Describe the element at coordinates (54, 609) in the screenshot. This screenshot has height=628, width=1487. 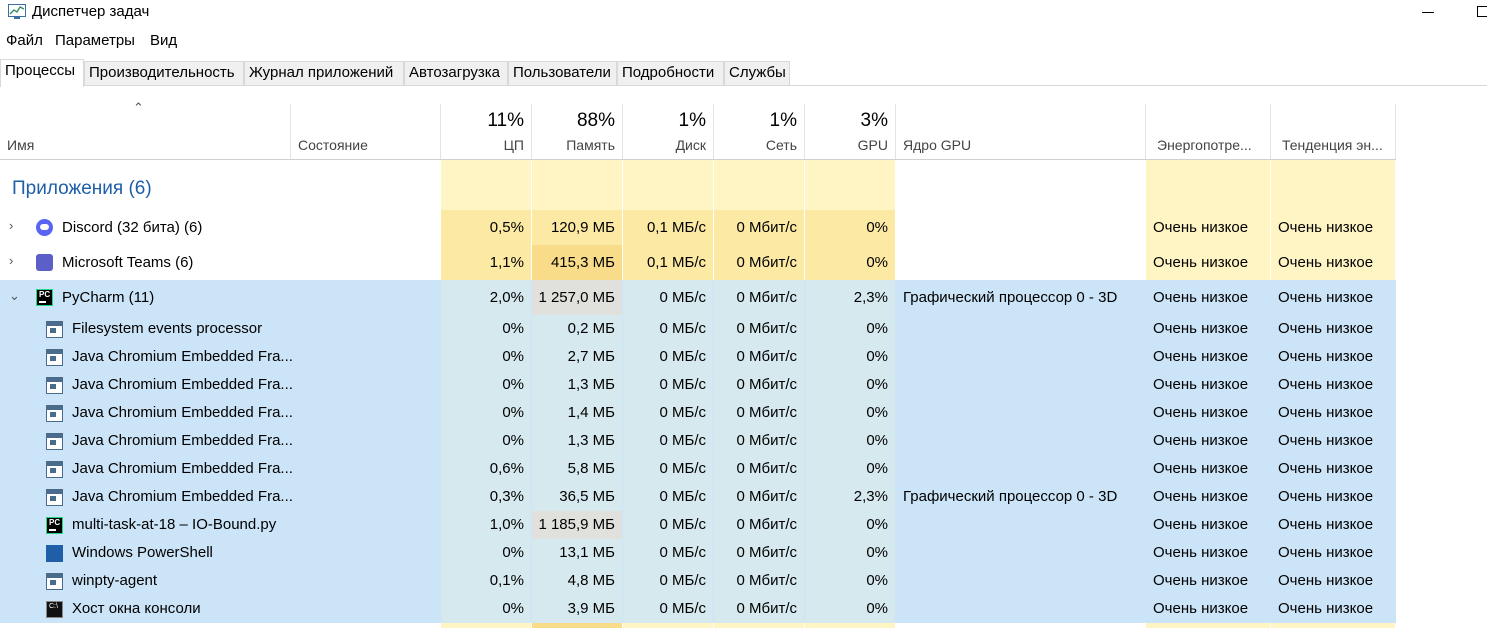
I see `console-icon` at that location.